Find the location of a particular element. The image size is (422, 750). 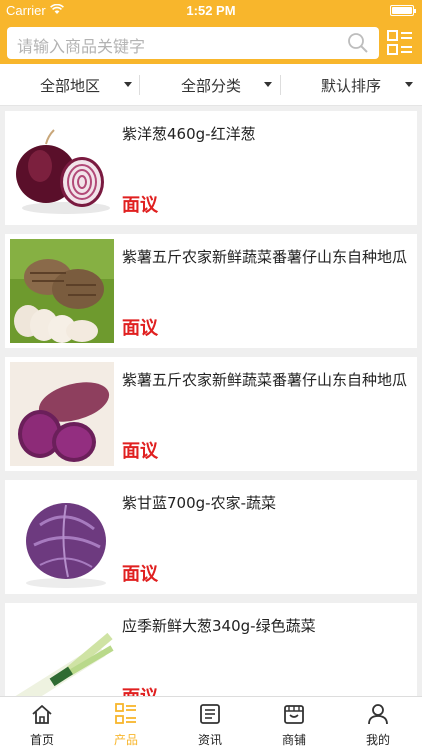

filter-region-label: 全部地区 is located at coordinates (70, 86).